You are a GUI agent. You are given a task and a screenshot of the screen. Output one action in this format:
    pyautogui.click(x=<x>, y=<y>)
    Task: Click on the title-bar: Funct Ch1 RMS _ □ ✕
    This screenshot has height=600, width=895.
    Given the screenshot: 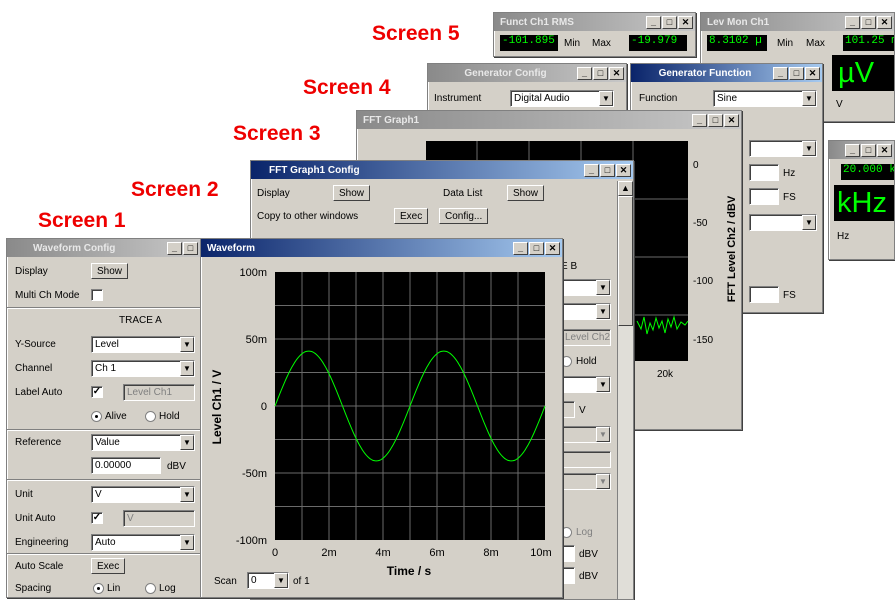 What is the action you would take?
    pyautogui.click(x=594, y=22)
    